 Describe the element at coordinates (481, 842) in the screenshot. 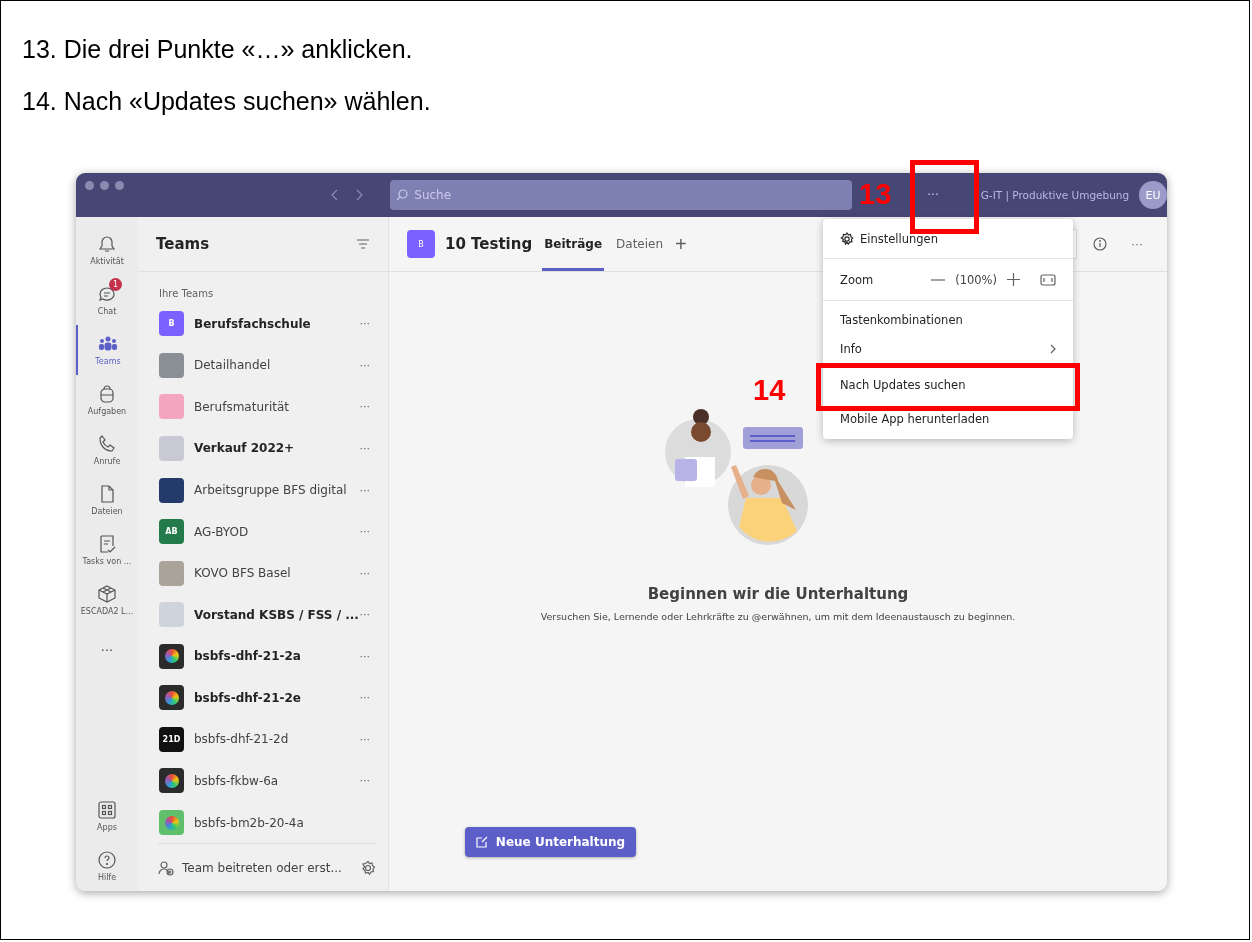

I see `compose-icon` at that location.